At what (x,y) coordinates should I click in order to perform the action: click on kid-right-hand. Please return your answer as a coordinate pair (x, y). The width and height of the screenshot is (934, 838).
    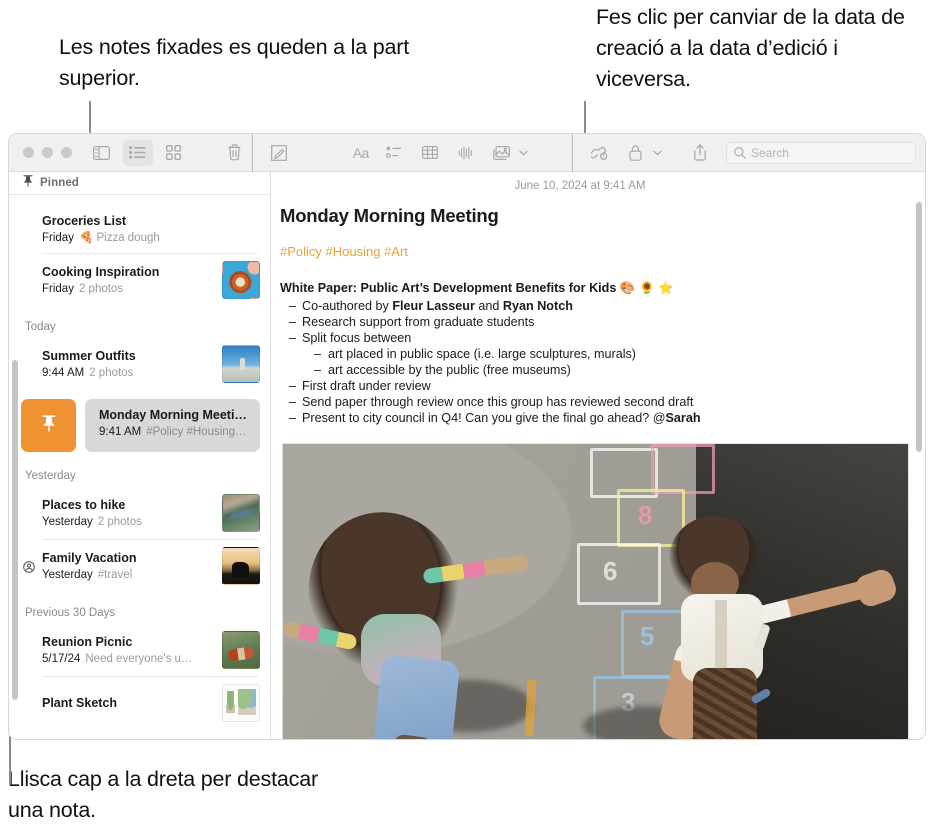
    Looking at the image, I should click on (876, 588).